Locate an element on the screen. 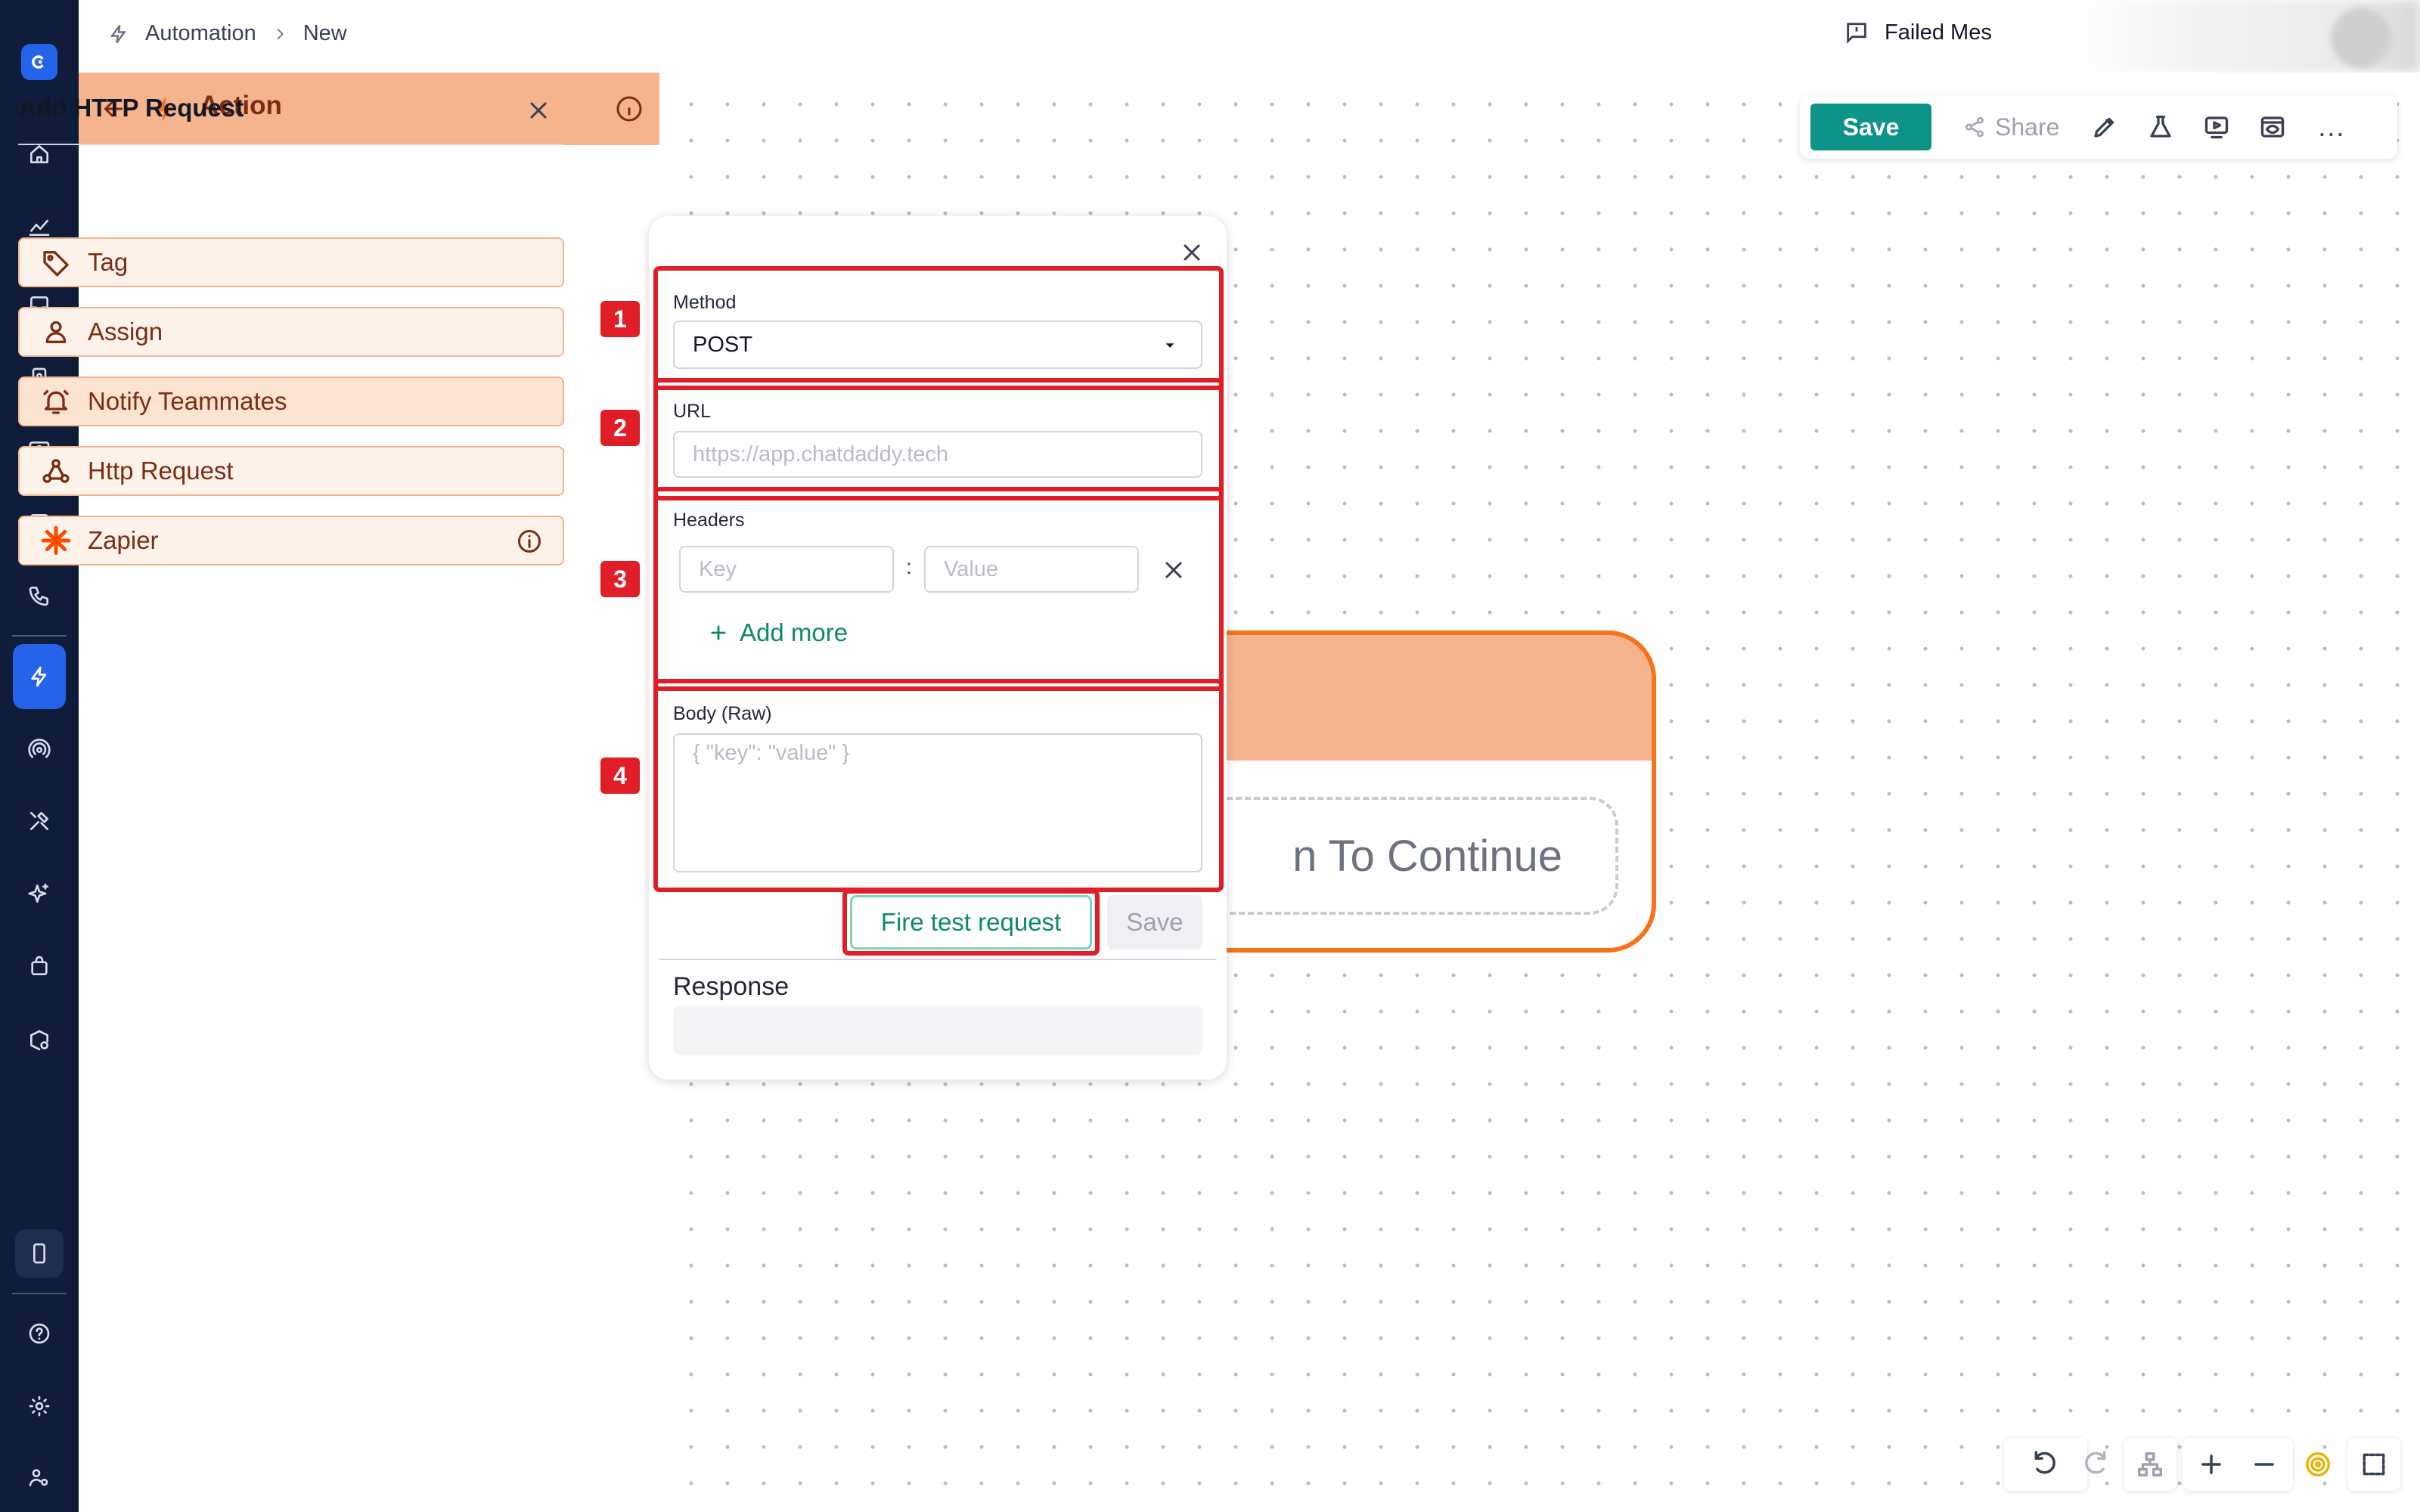 This screenshot has width=2420, height=1512. eye-window-icon is located at coordinates (2273, 127).